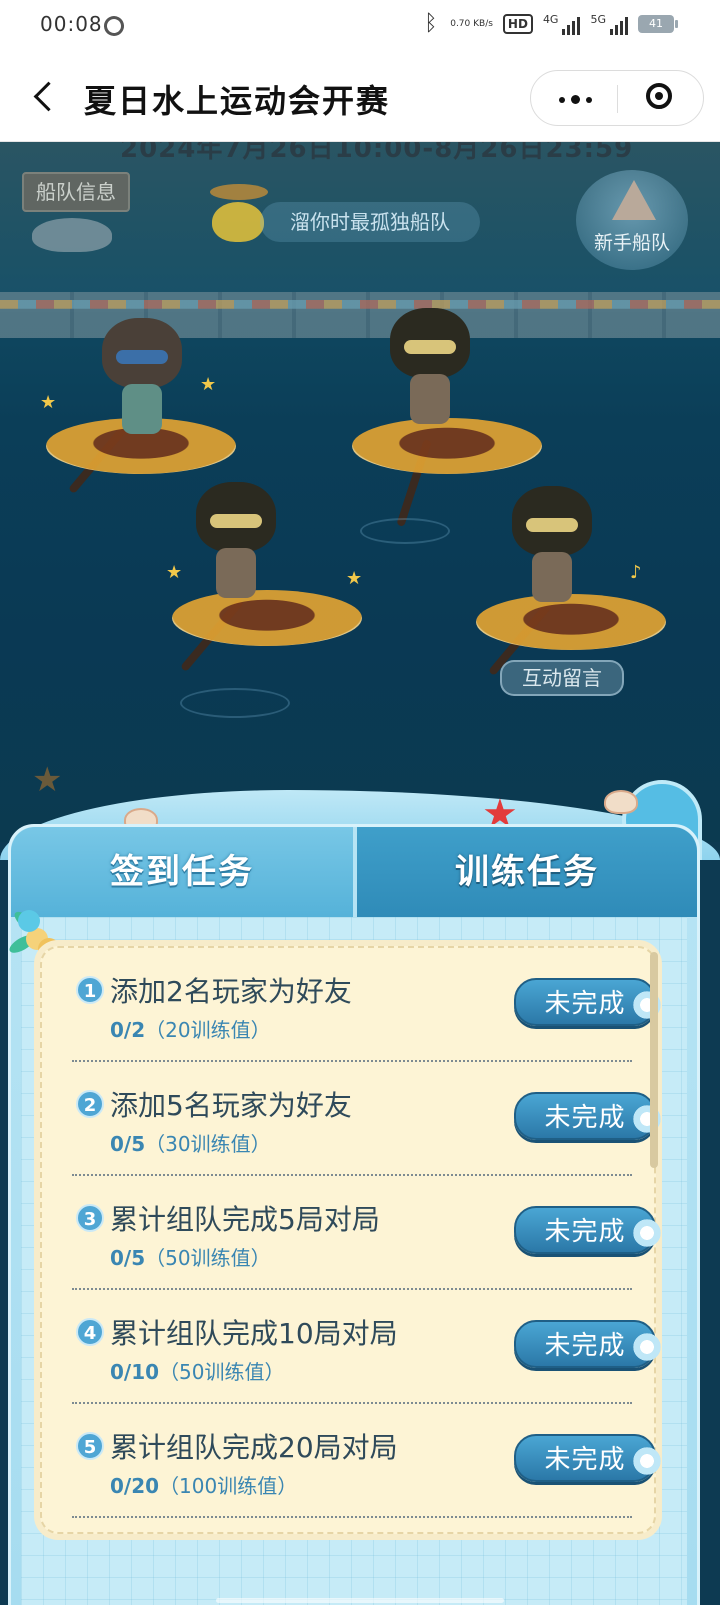 The image size is (720, 1605). I want to click on task-item: 4 累计组队完成10局对局 0/10（50训练值） 未完成, so click(368, 1347).